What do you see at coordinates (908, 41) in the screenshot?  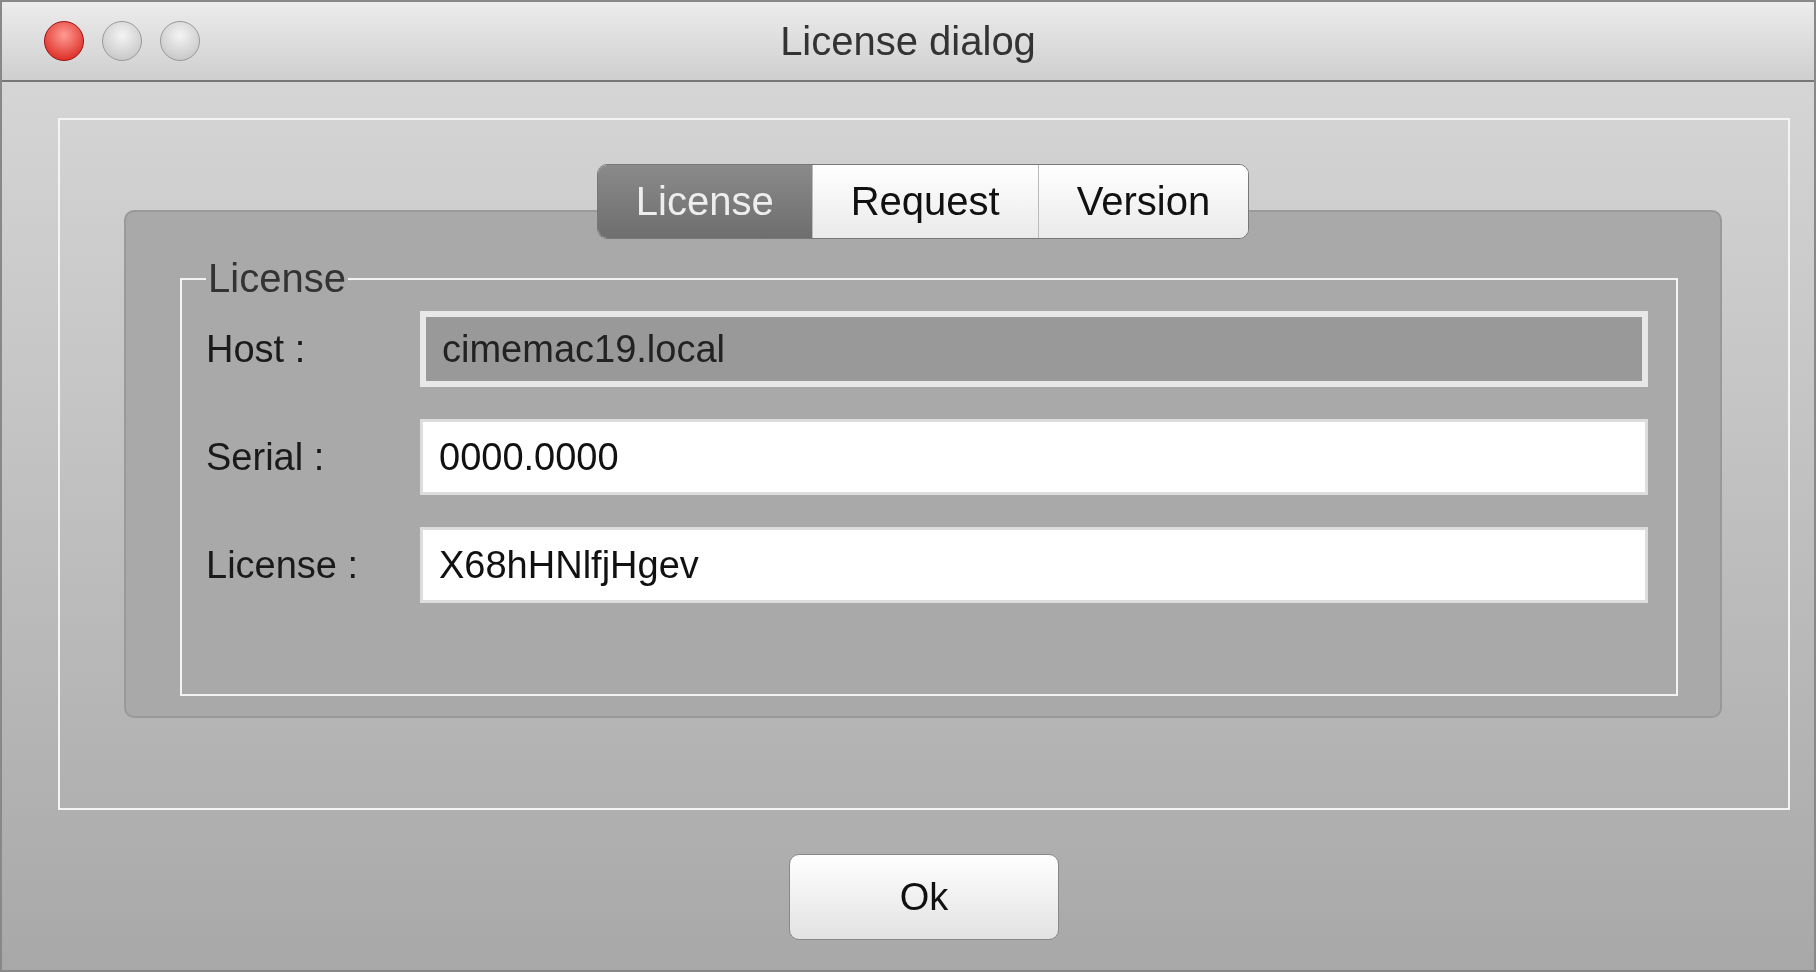 I see `window-title: License dialog` at bounding box center [908, 41].